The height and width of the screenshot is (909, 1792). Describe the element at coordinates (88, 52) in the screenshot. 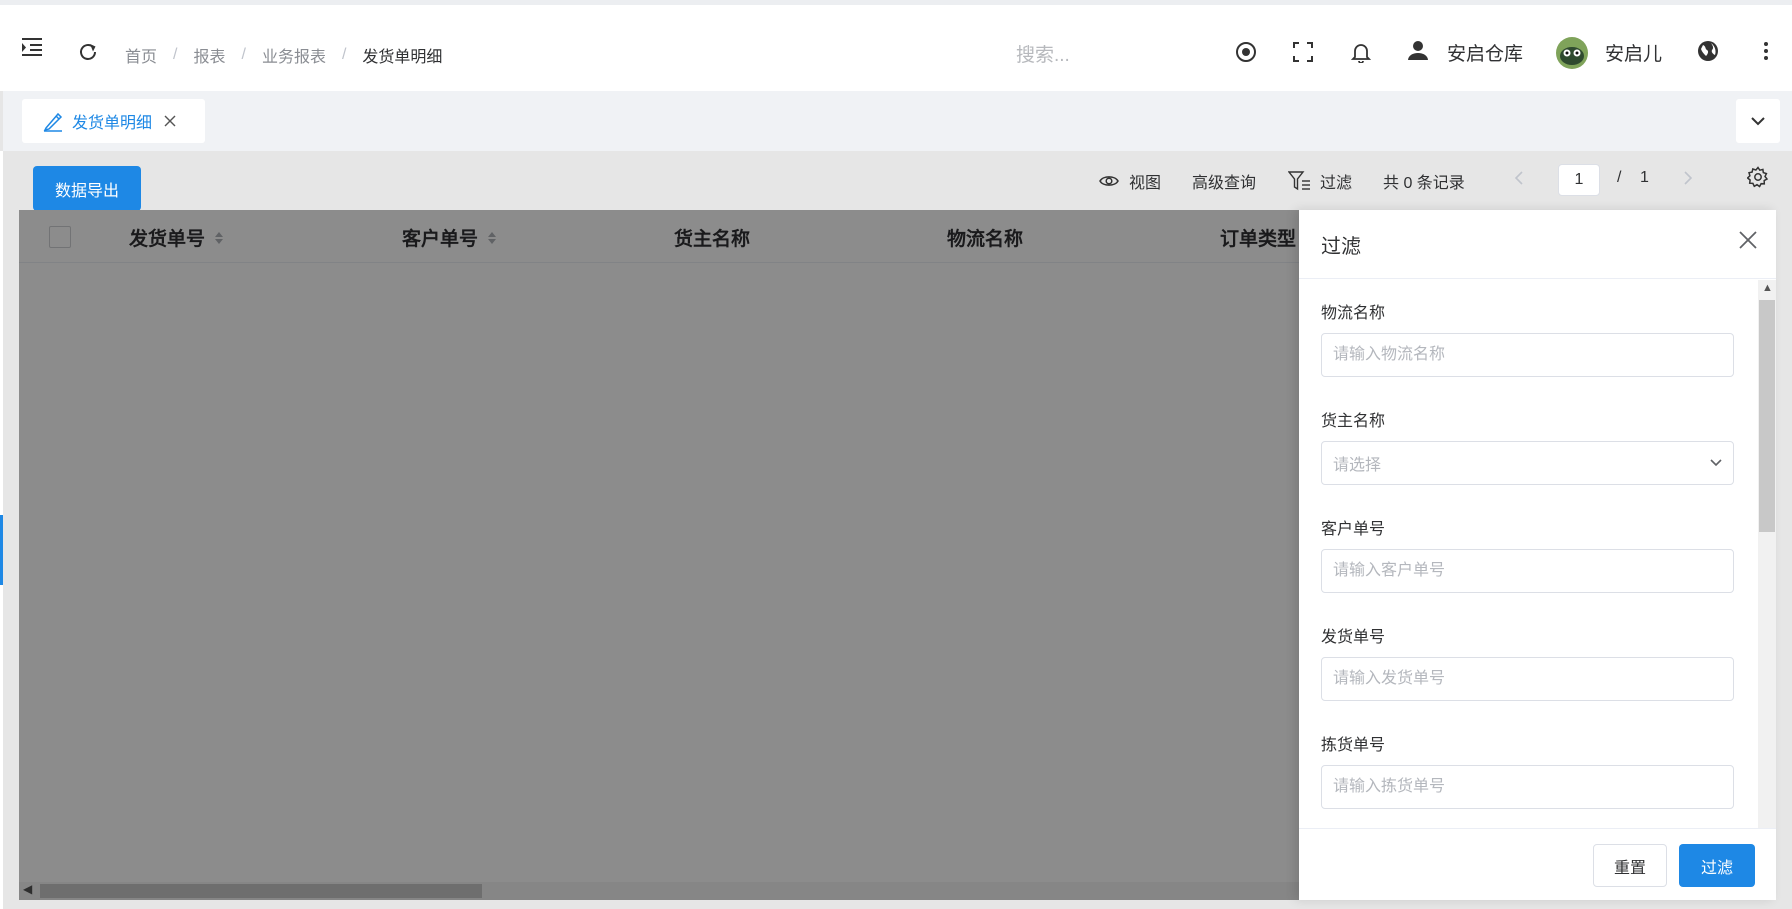

I see `refresh-icon` at that location.